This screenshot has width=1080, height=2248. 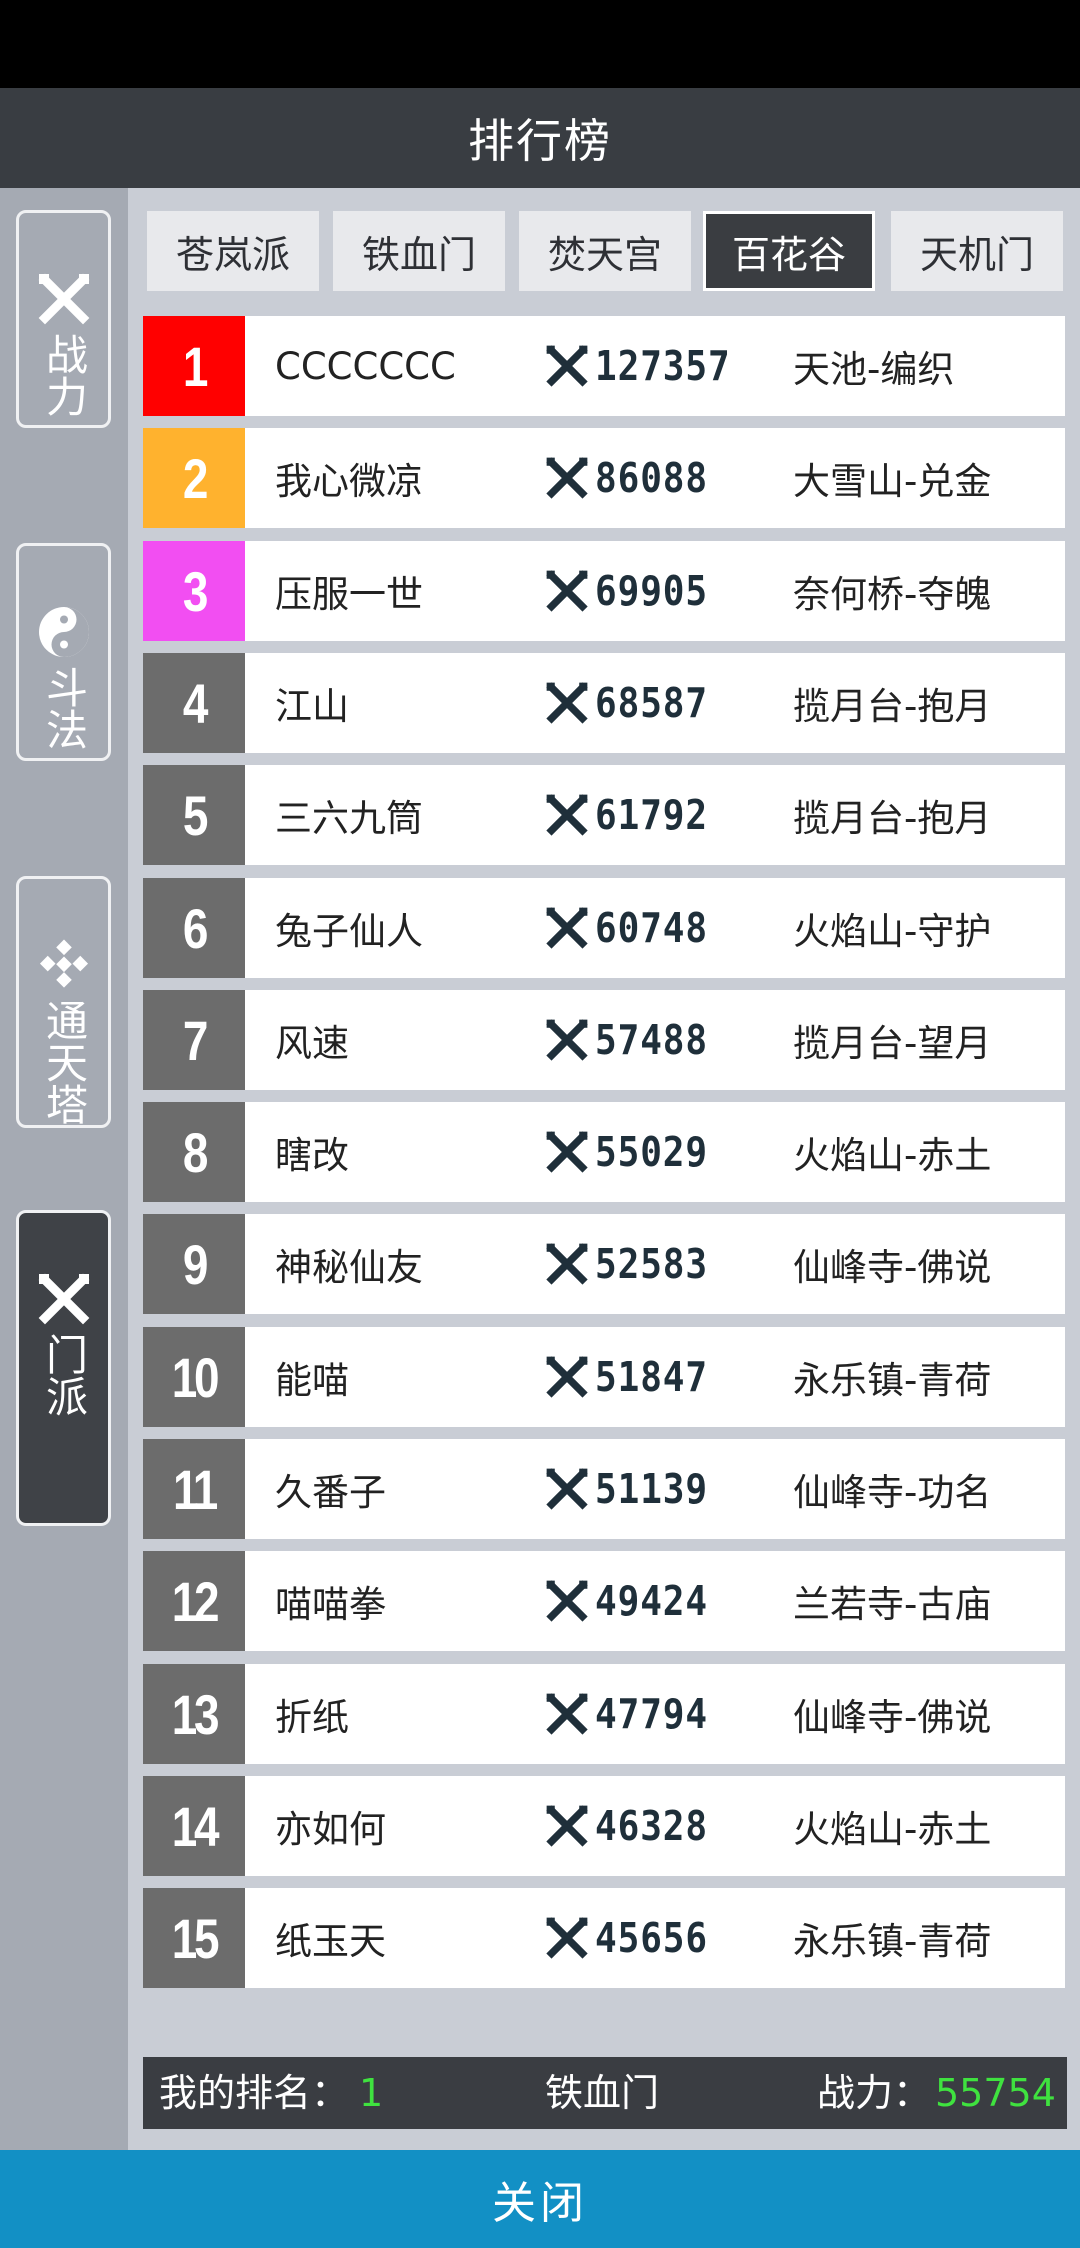 I want to click on list-item: 13 折纸 47794 仙峰寺-佛说, so click(x=604, y=1714).